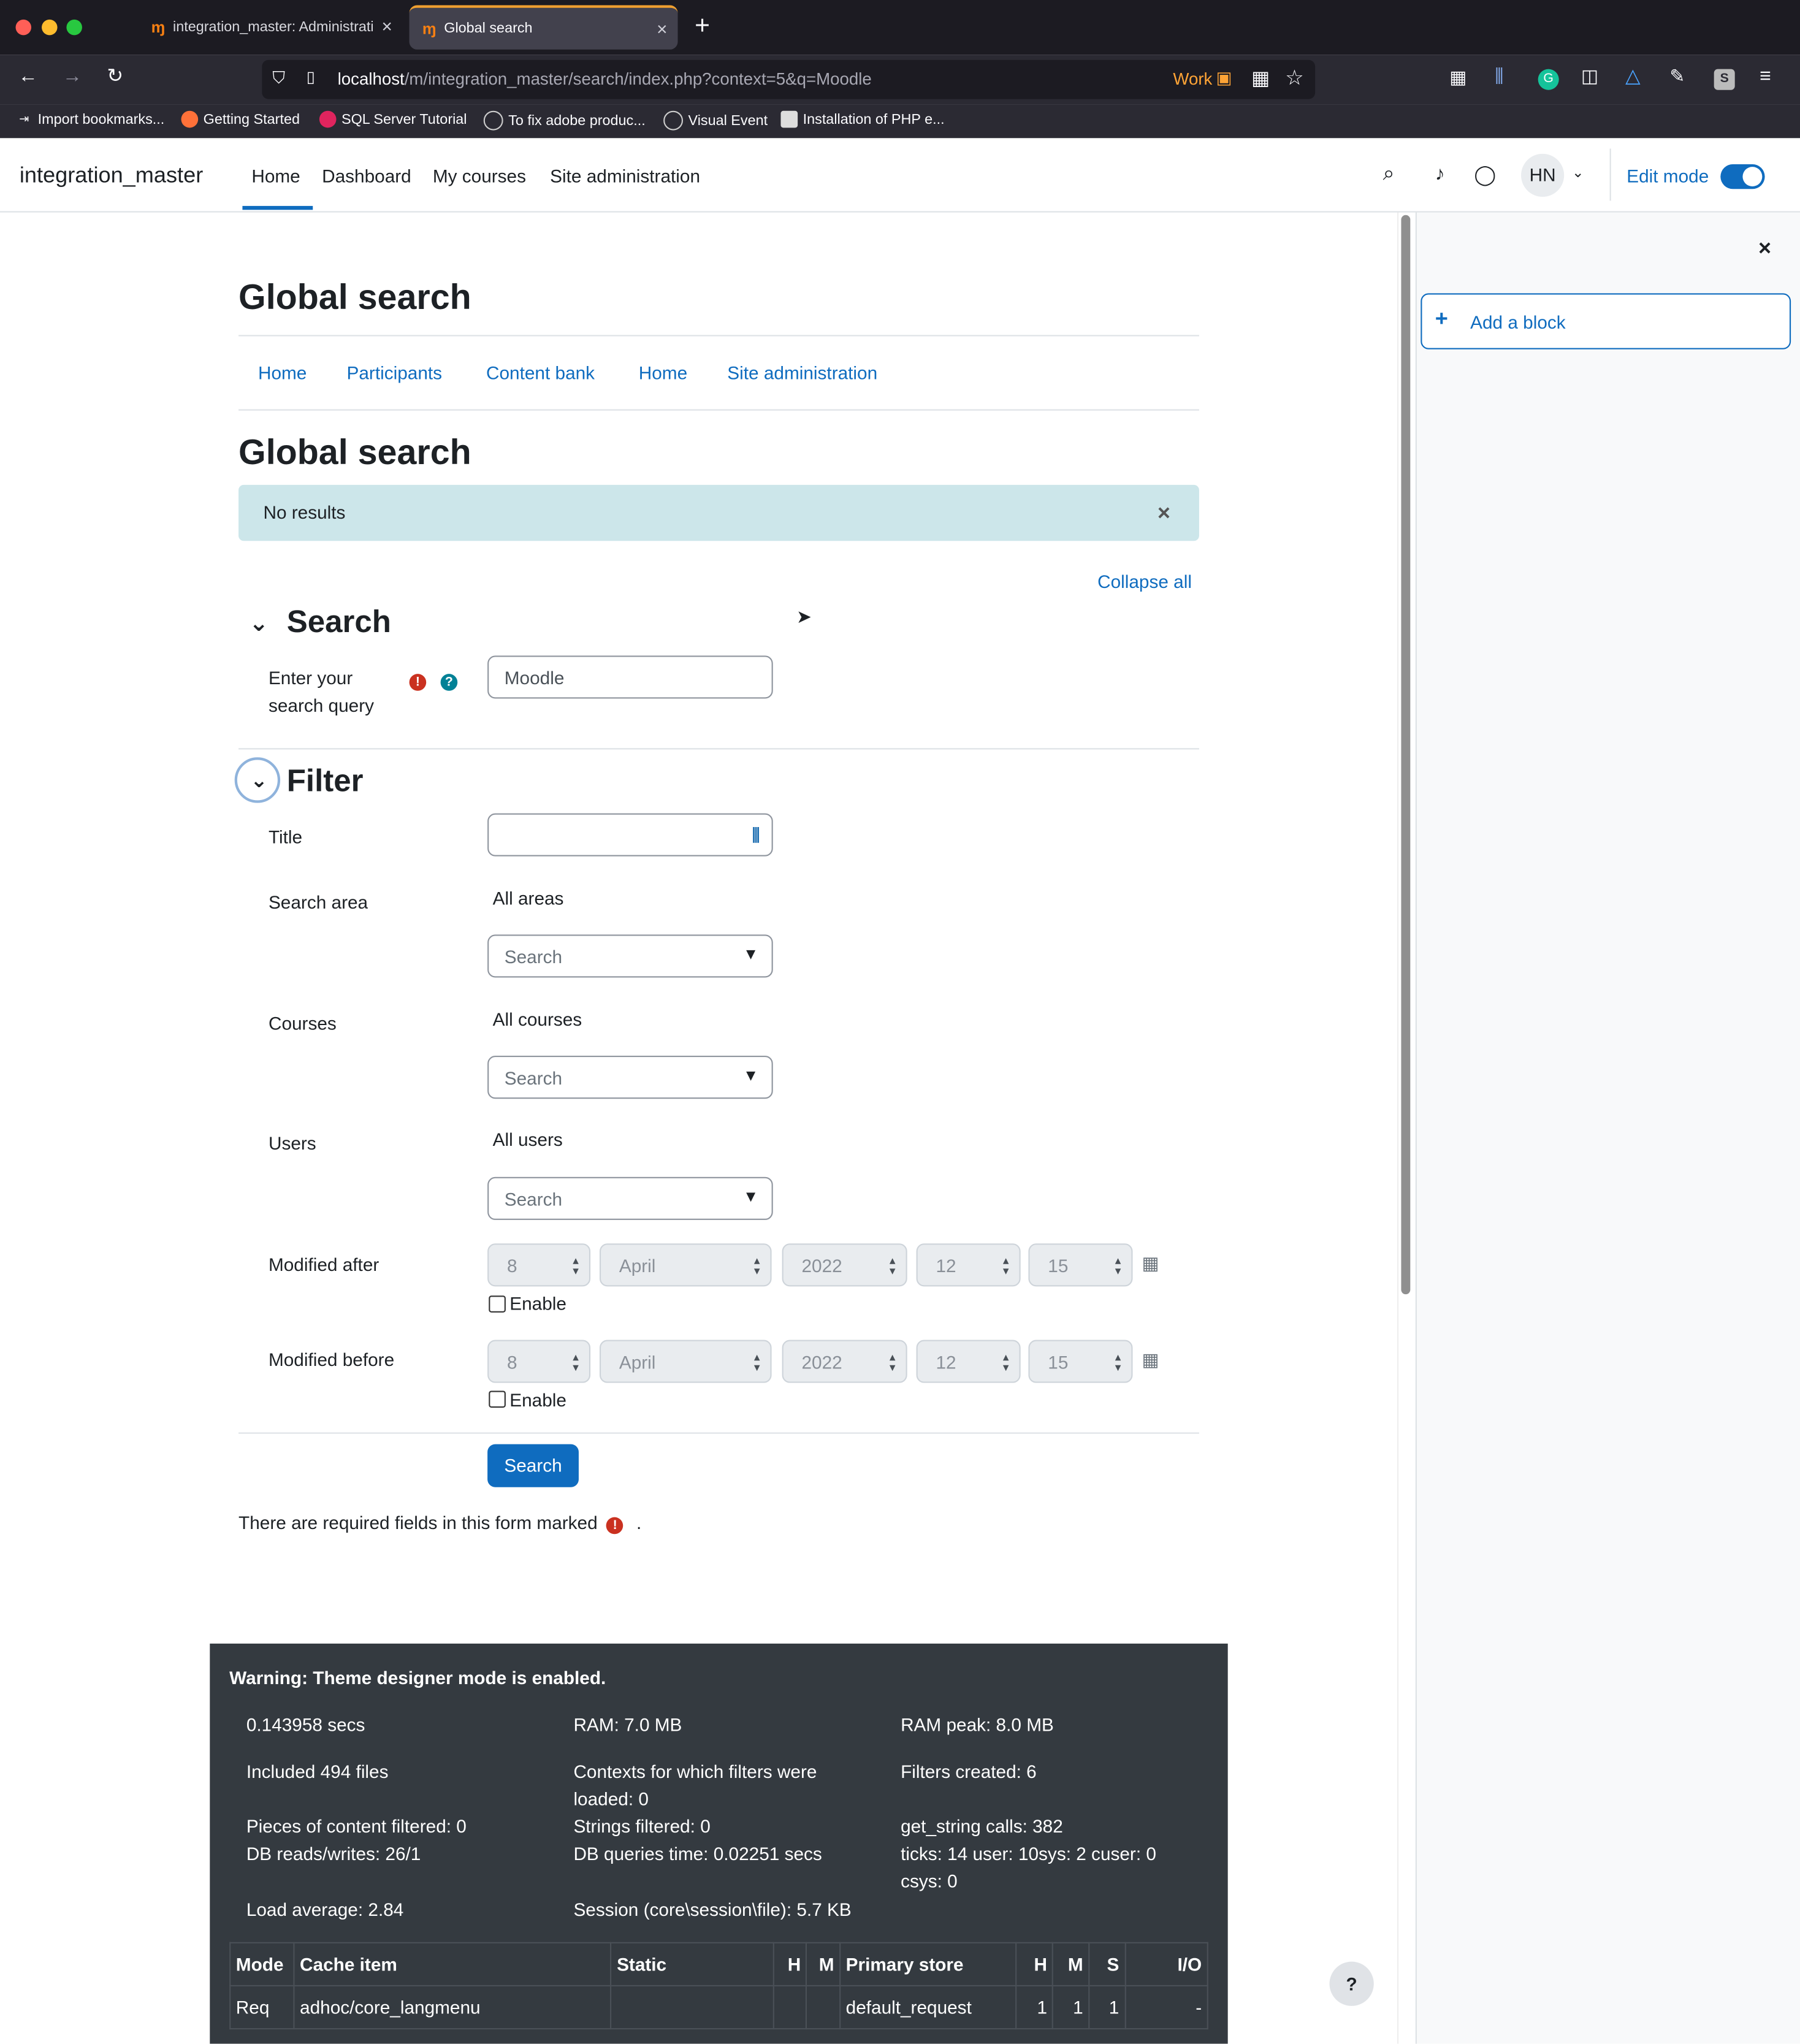  I want to click on courses-select: Search ▼, so click(630, 1077).